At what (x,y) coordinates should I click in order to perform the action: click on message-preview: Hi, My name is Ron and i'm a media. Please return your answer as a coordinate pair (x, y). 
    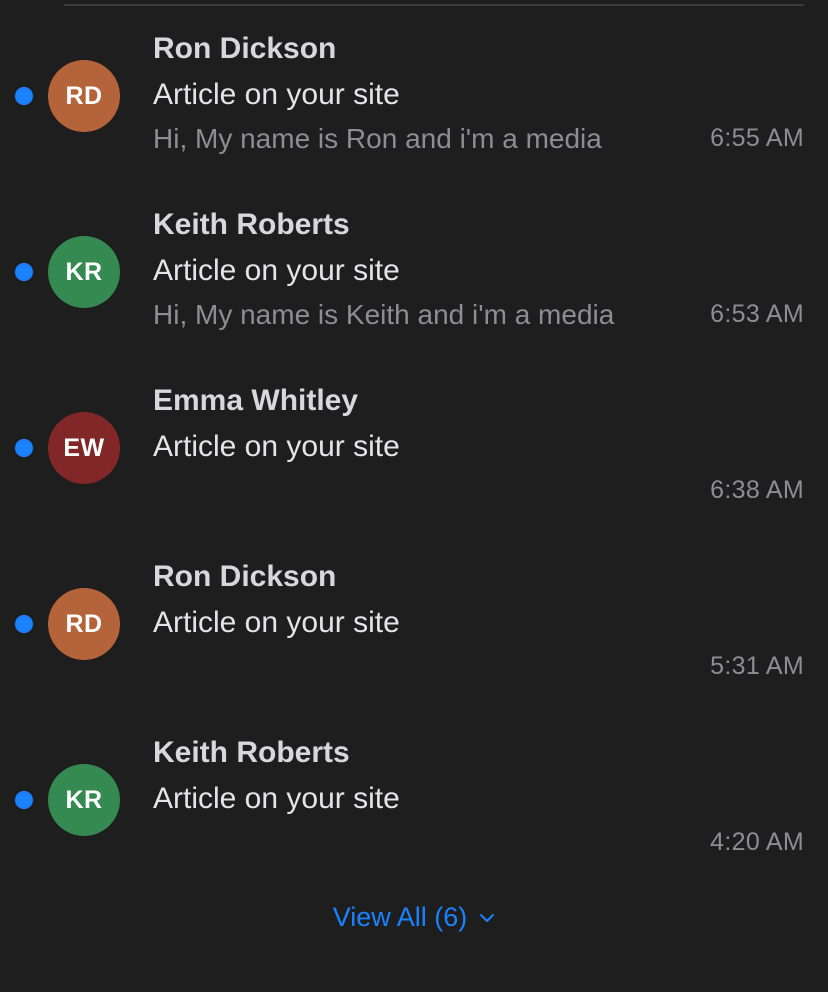
    Looking at the image, I should click on (377, 138).